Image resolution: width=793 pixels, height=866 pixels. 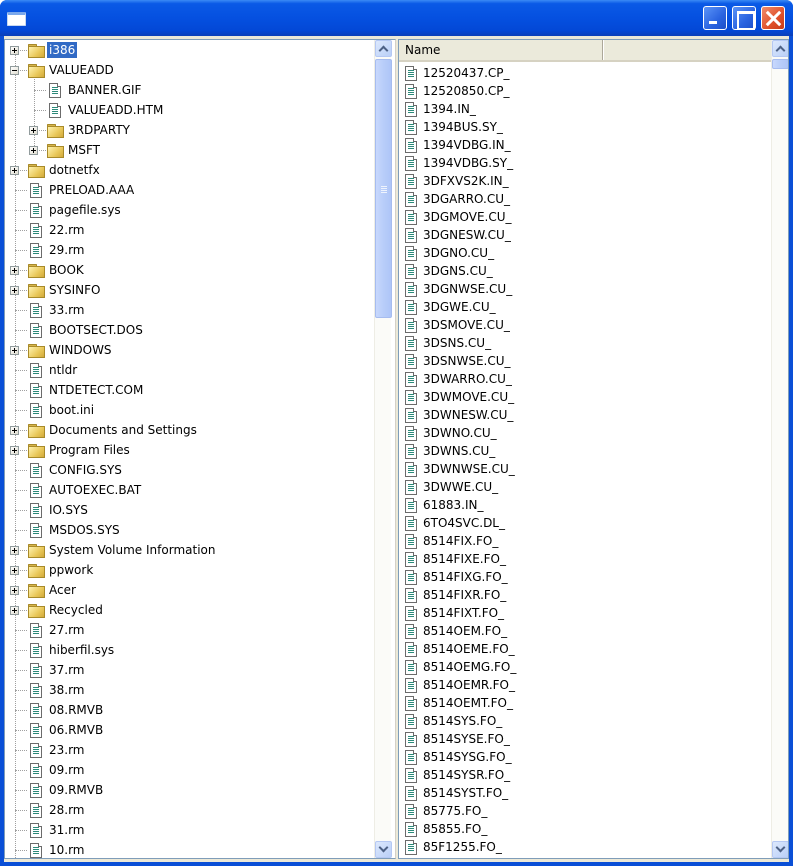 What do you see at coordinates (190, 710) in the screenshot?
I see `tree-file-item: 08.RMVB` at bounding box center [190, 710].